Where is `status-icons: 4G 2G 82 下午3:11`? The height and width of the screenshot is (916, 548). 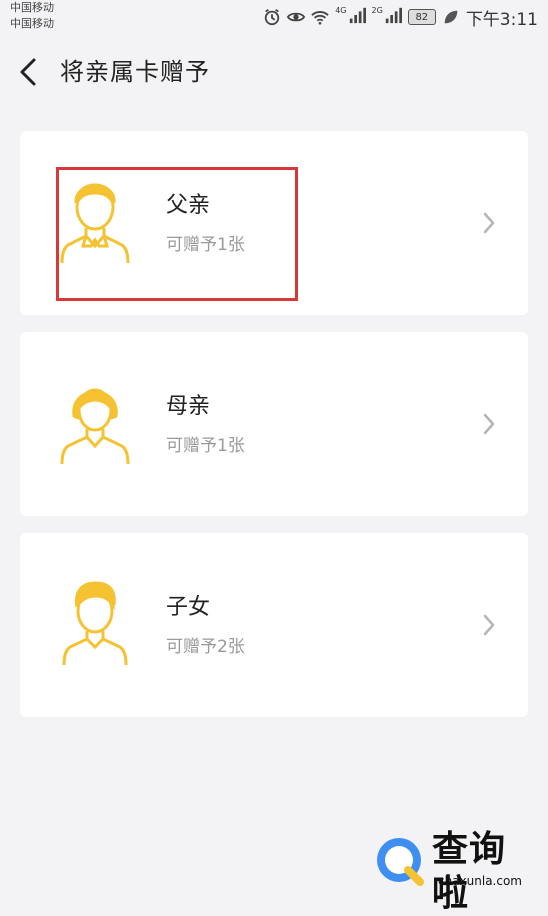
status-icons: 4G 2G 82 下午3:11 is located at coordinates (400, 17).